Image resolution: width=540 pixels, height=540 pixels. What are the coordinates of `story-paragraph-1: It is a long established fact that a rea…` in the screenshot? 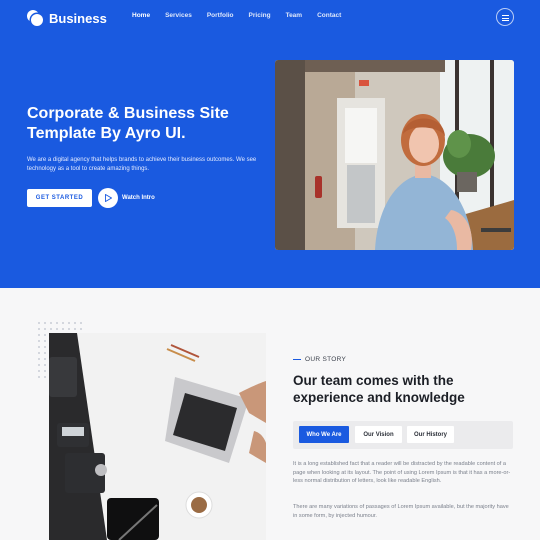 It's located at (402, 472).